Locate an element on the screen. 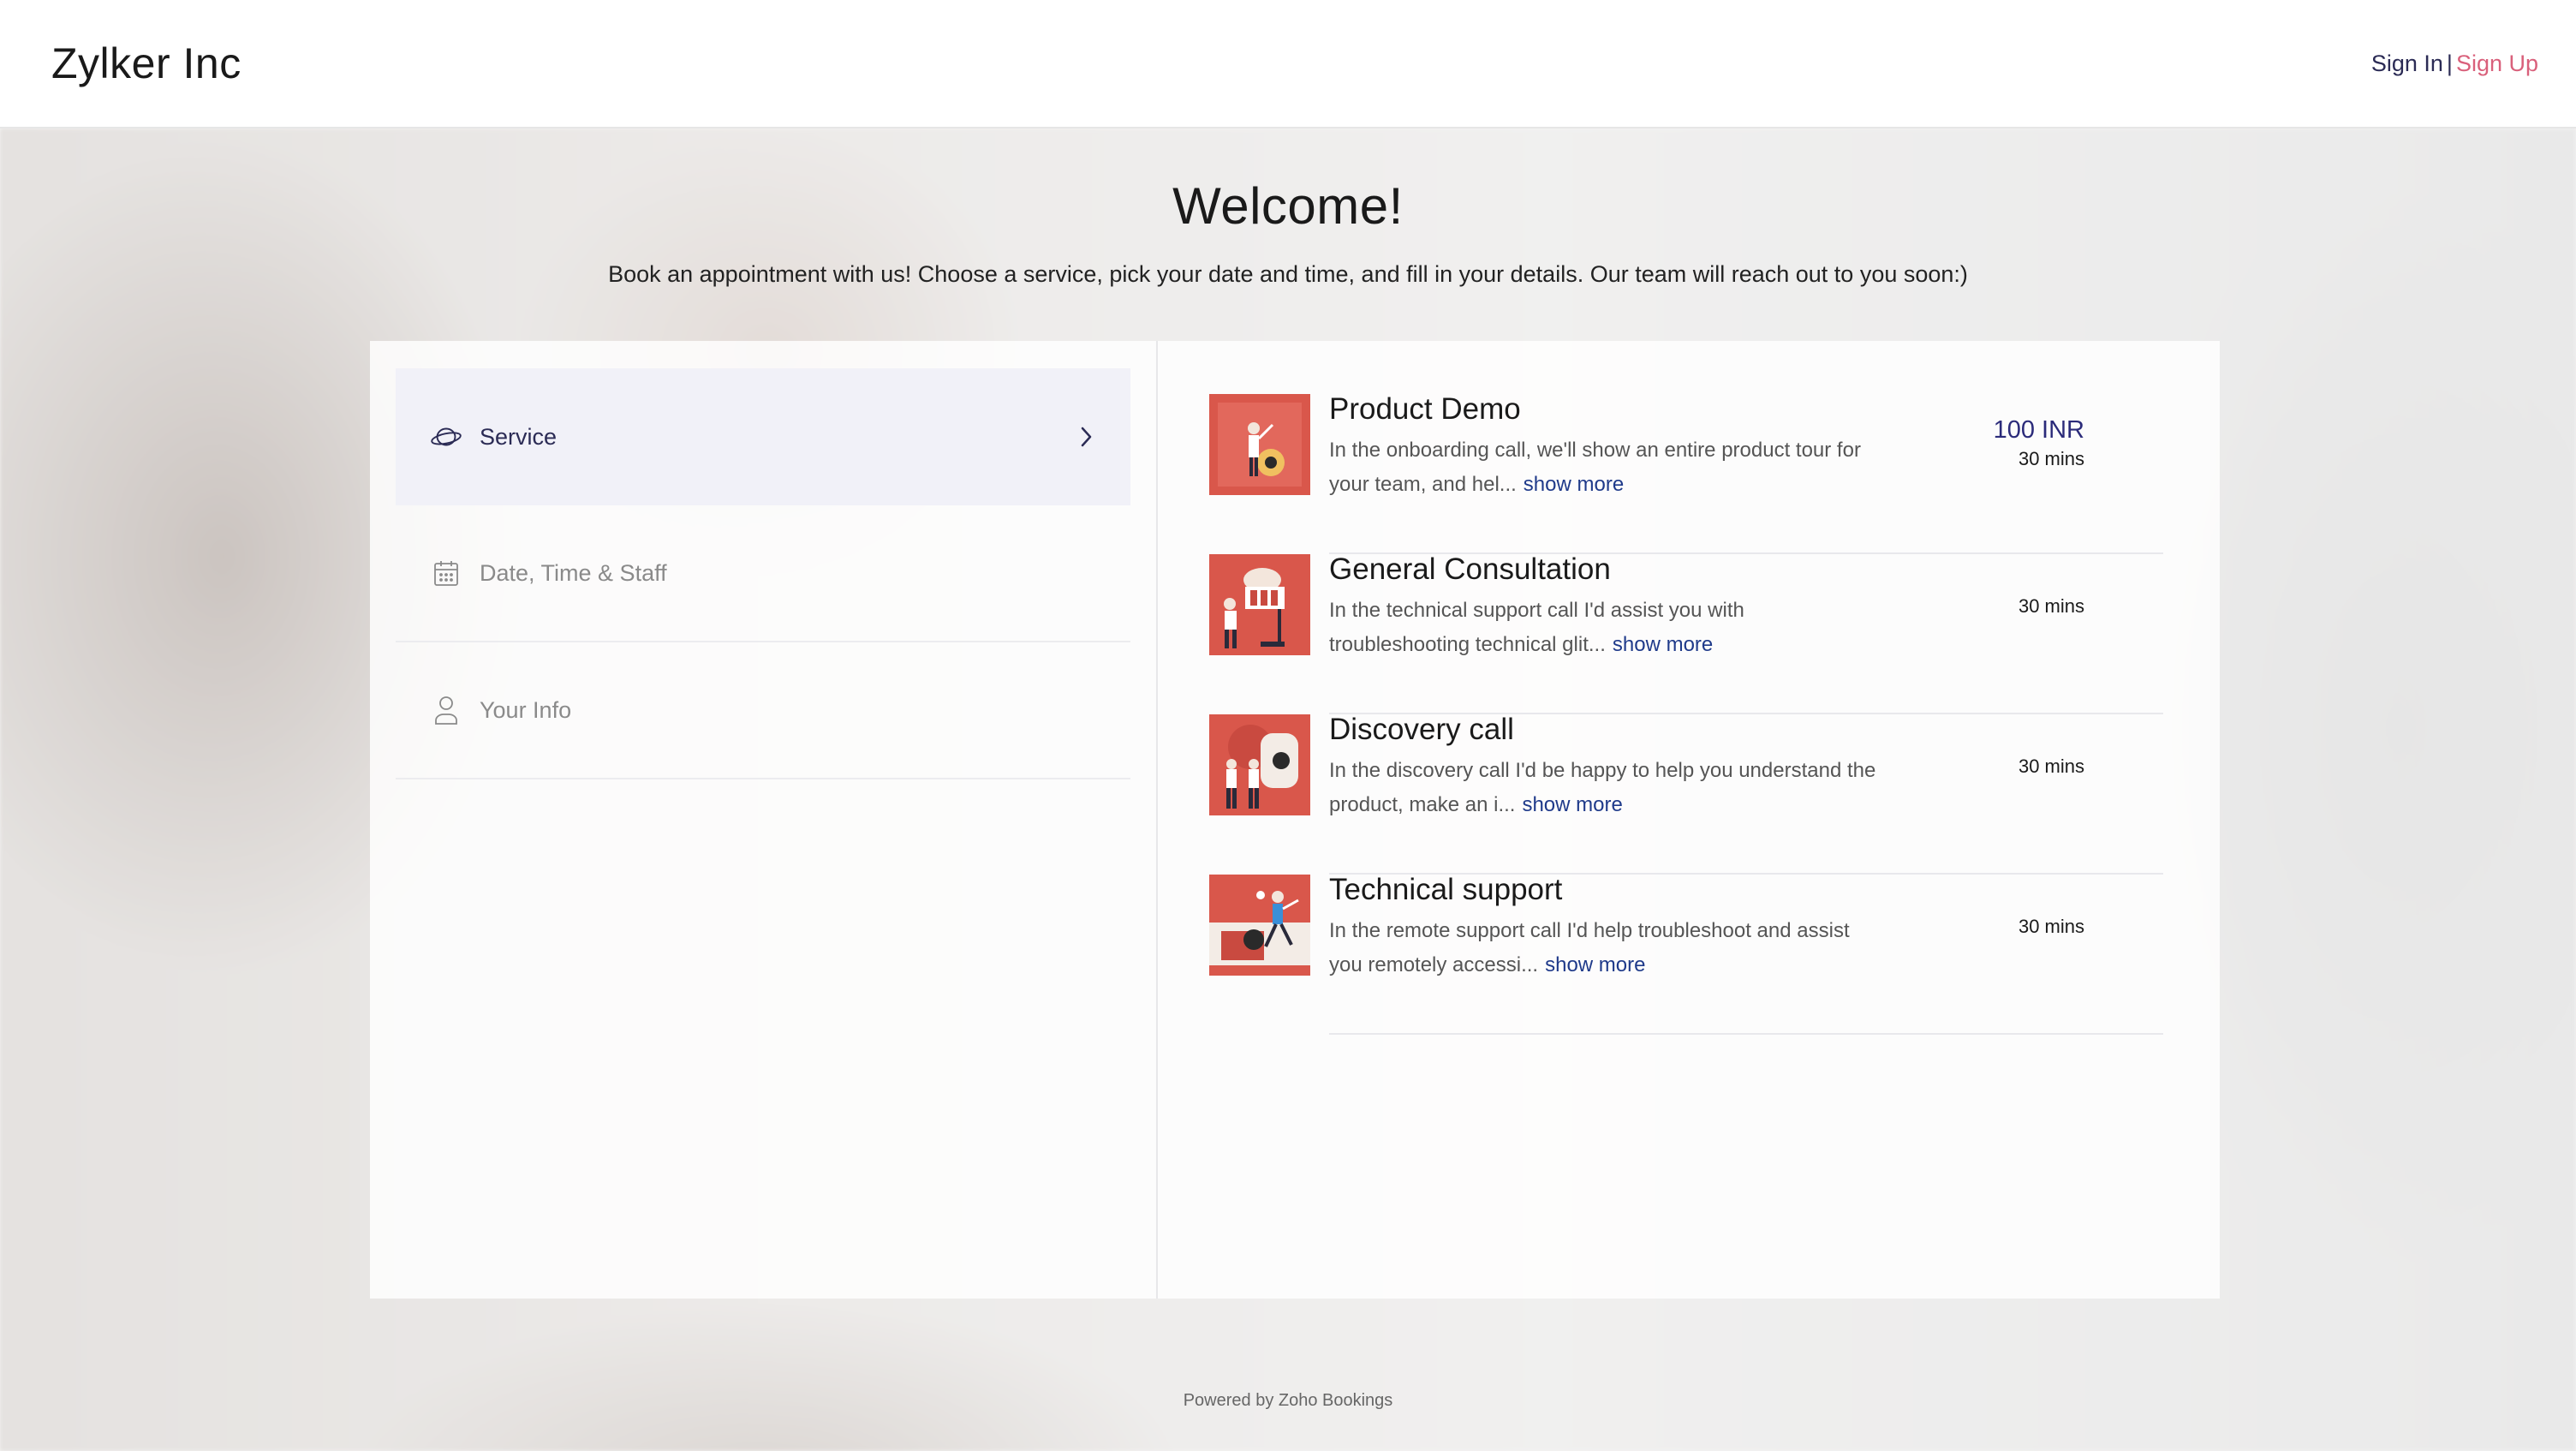  planet-icon is located at coordinates (446, 437).